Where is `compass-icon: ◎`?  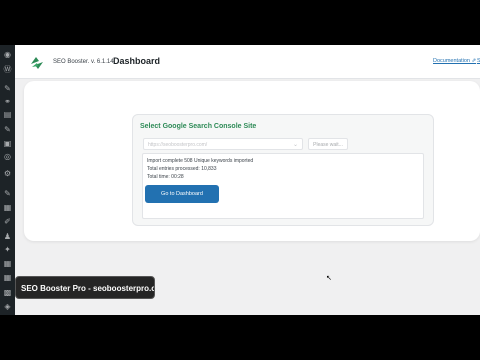 compass-icon: ◎ is located at coordinates (7, 157).